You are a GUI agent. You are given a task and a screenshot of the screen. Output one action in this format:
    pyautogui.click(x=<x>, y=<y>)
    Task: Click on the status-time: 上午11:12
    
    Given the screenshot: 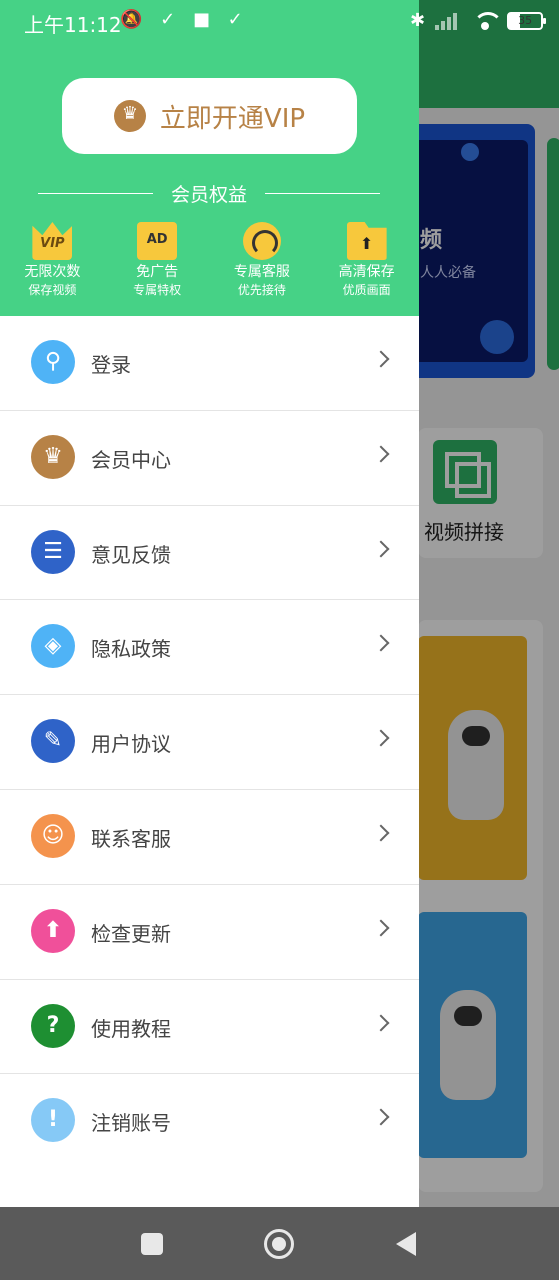 What is the action you would take?
    pyautogui.click(x=73, y=25)
    